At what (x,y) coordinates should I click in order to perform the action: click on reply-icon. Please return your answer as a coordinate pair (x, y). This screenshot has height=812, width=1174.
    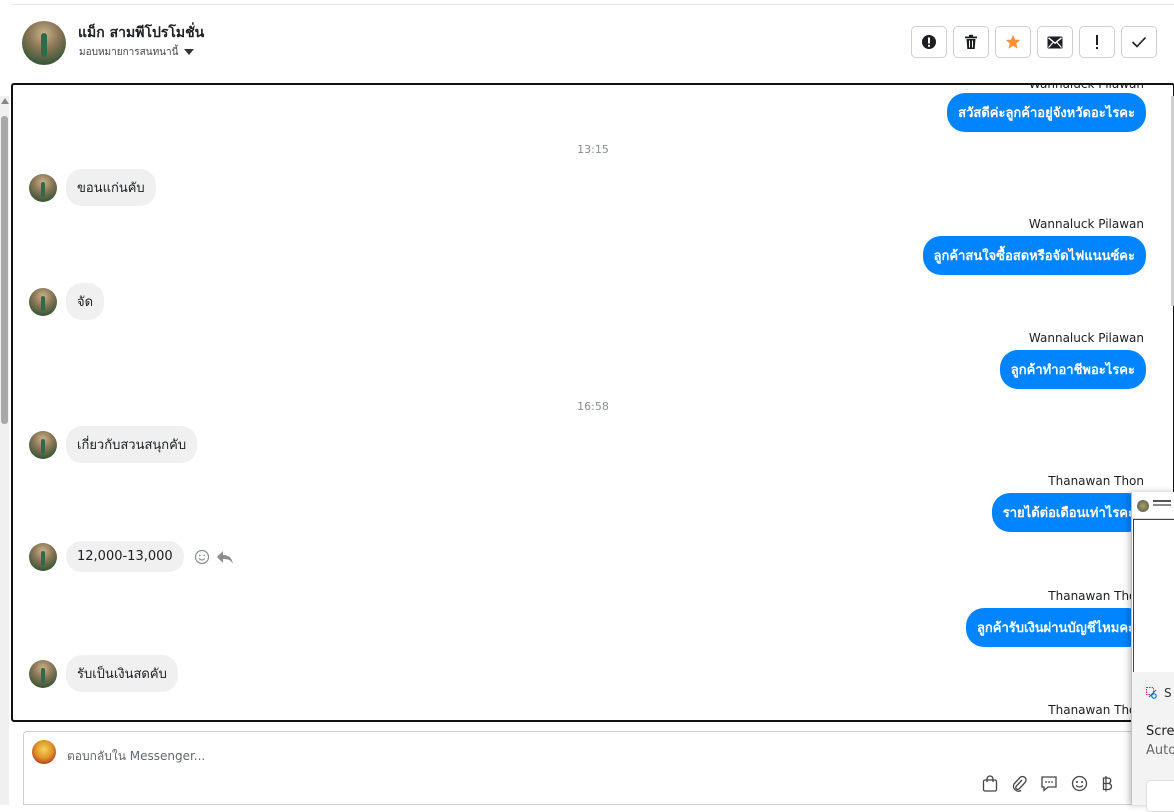
    Looking at the image, I should click on (225, 557).